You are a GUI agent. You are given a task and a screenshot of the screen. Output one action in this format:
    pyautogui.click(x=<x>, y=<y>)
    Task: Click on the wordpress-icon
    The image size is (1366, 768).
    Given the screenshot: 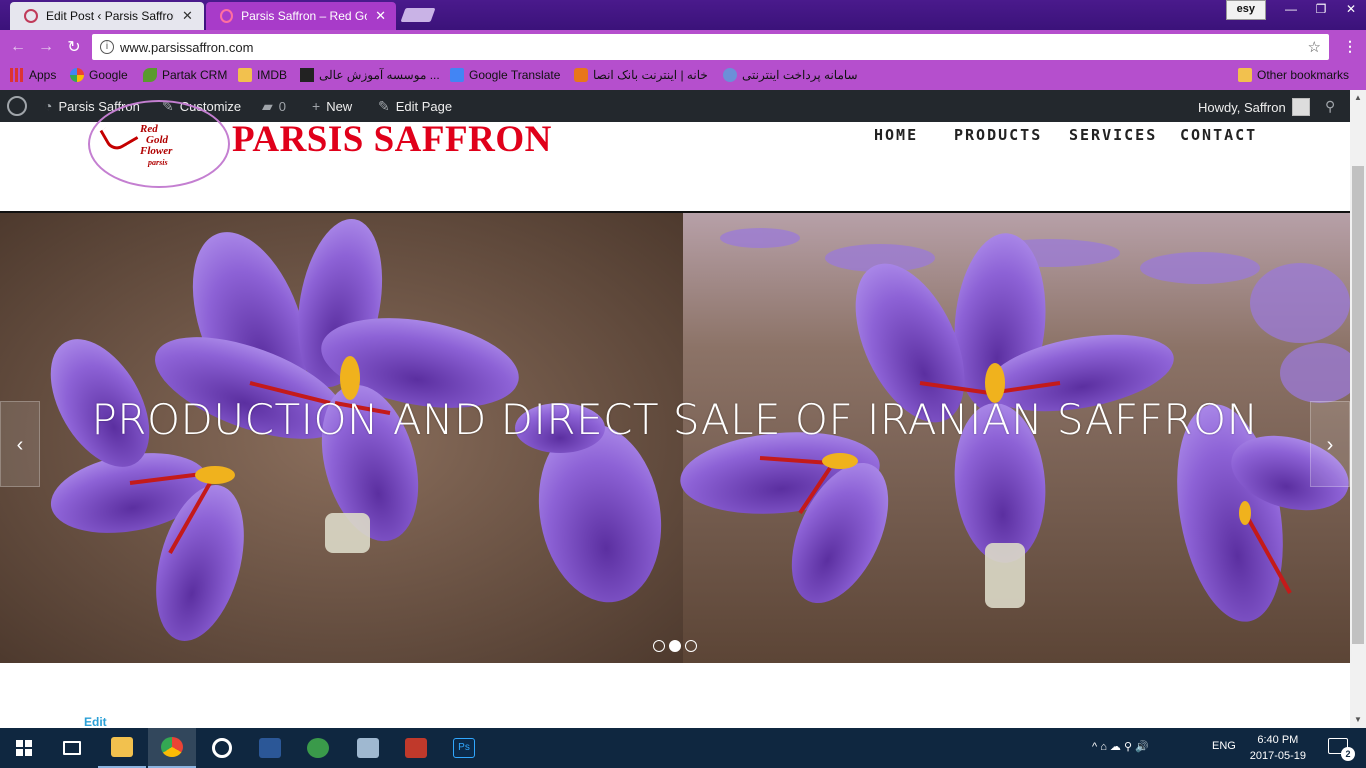 What is the action you would take?
    pyautogui.click(x=17, y=106)
    